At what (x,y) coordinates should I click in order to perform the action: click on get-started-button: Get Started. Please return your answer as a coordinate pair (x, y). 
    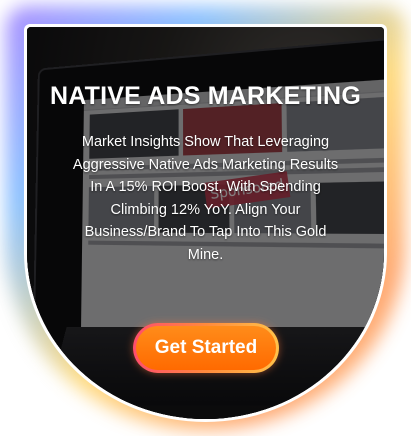
    Looking at the image, I should click on (206, 348).